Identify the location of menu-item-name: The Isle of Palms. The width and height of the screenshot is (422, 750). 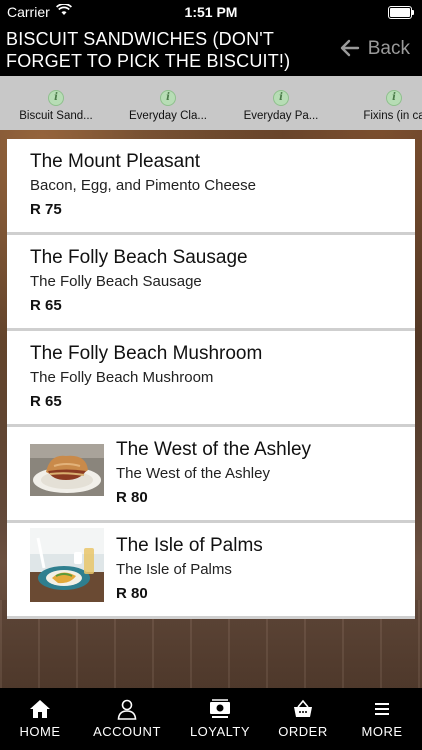
(189, 545).